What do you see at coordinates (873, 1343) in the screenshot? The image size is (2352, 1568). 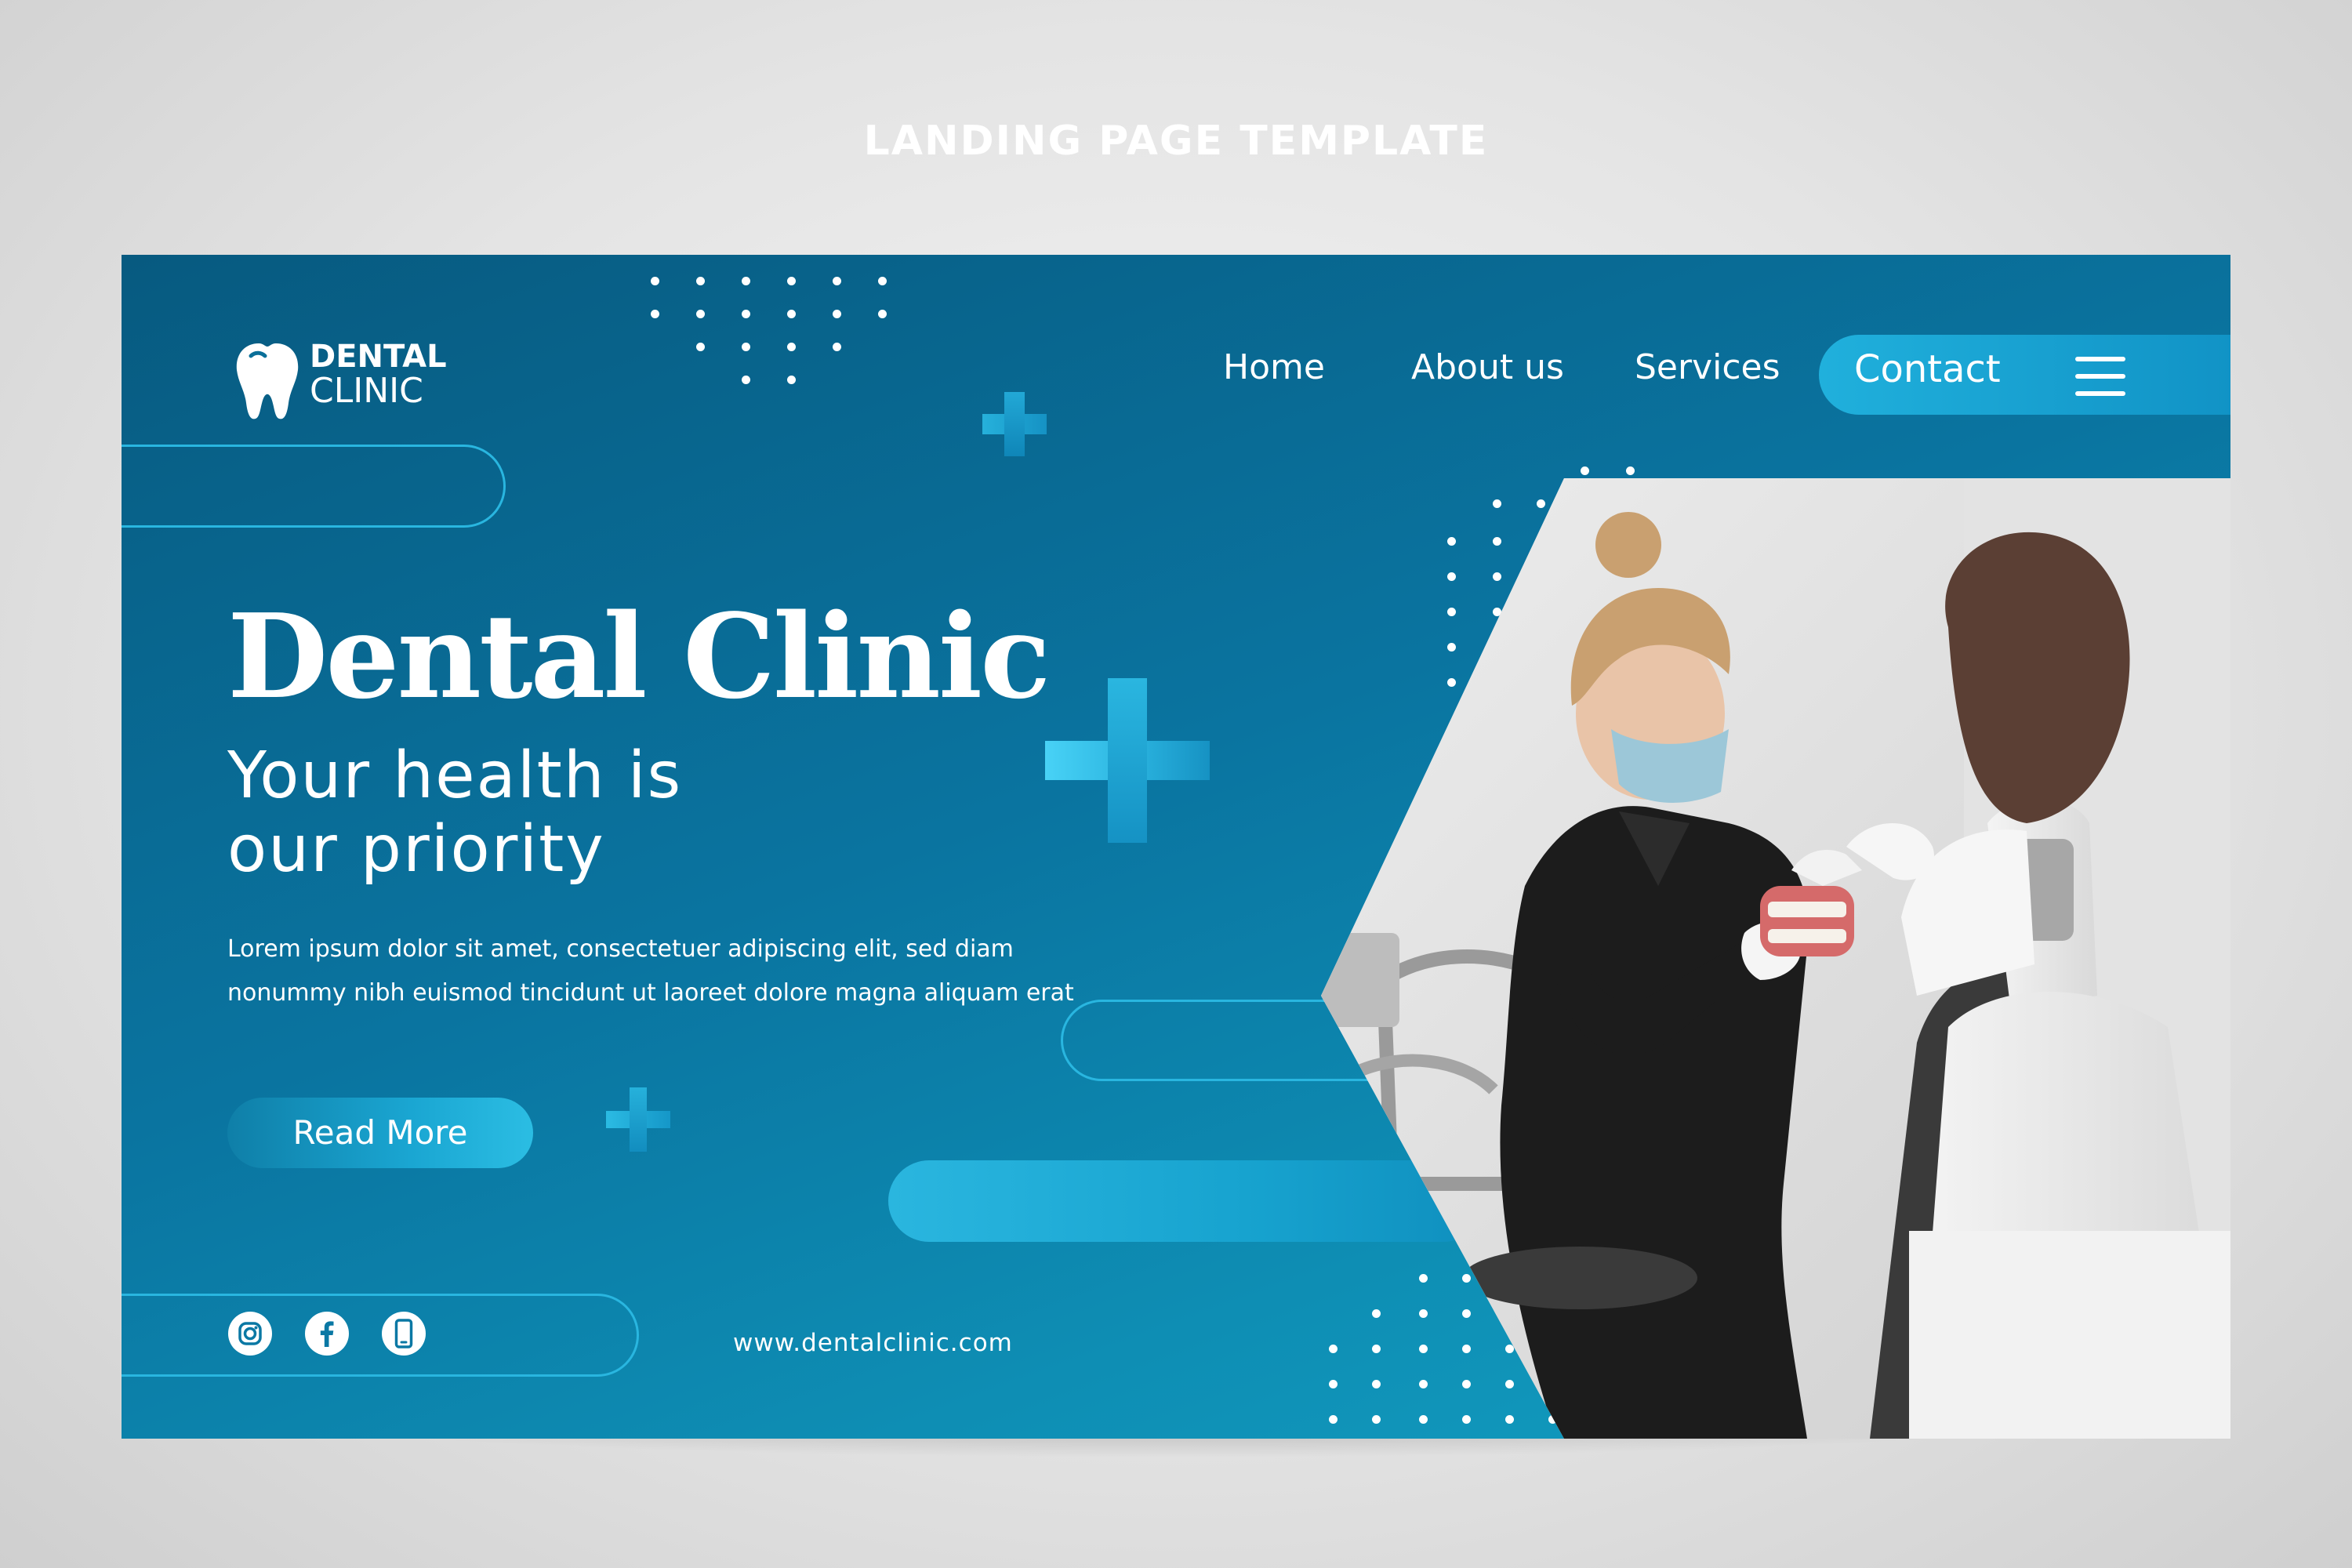 I see `website-url: www.dentalclinic.com` at bounding box center [873, 1343].